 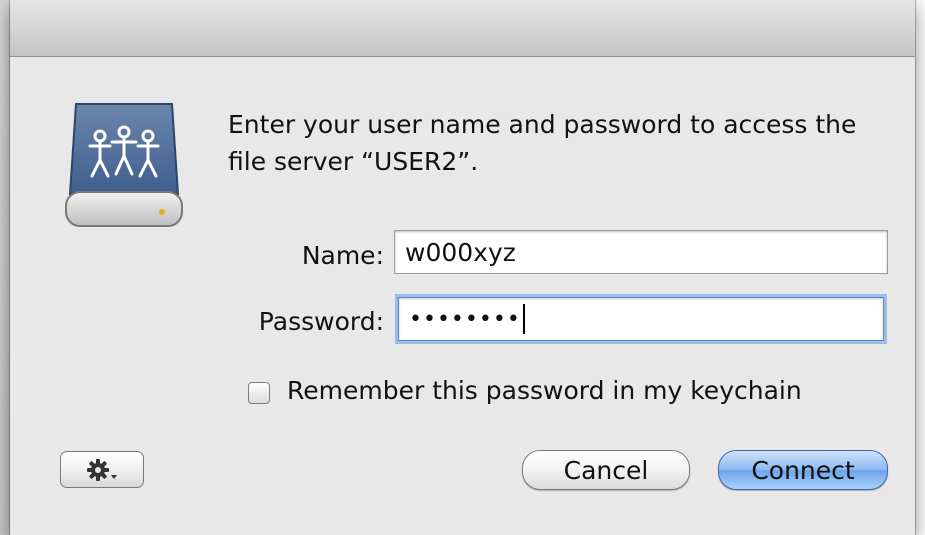 I want to click on name-label: Name:, so click(x=342, y=255).